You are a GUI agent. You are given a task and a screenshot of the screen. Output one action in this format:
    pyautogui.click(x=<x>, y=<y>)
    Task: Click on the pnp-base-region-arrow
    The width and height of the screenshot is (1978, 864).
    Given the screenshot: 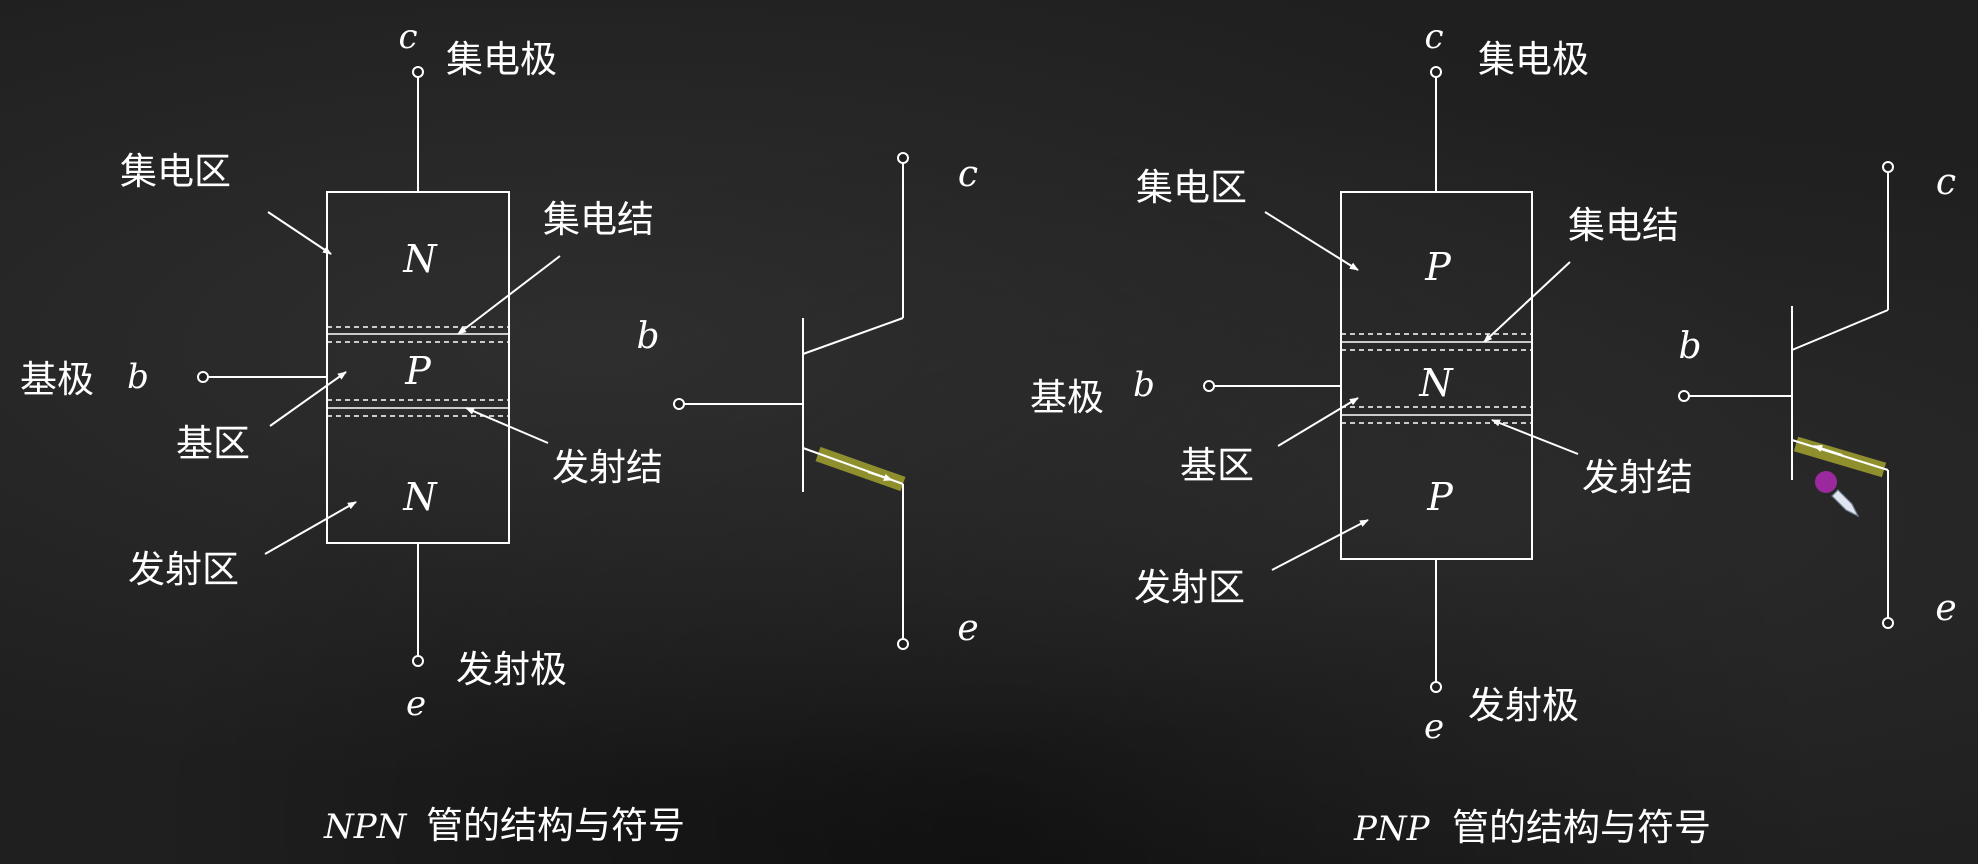 What is the action you would take?
    pyautogui.click(x=1318, y=422)
    